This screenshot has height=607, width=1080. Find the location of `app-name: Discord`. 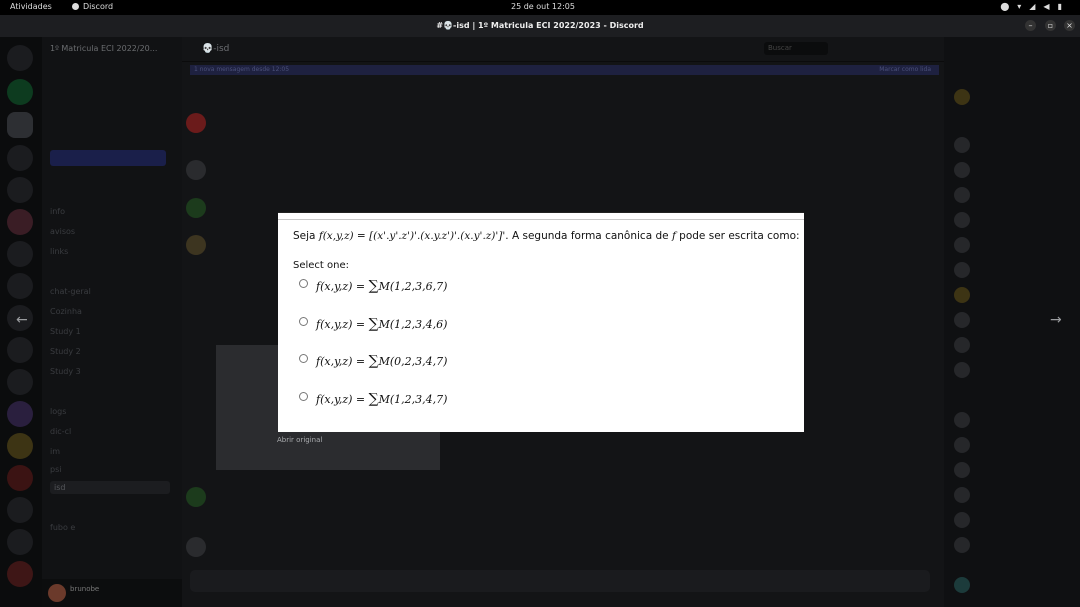

app-name: Discord is located at coordinates (98, 6).